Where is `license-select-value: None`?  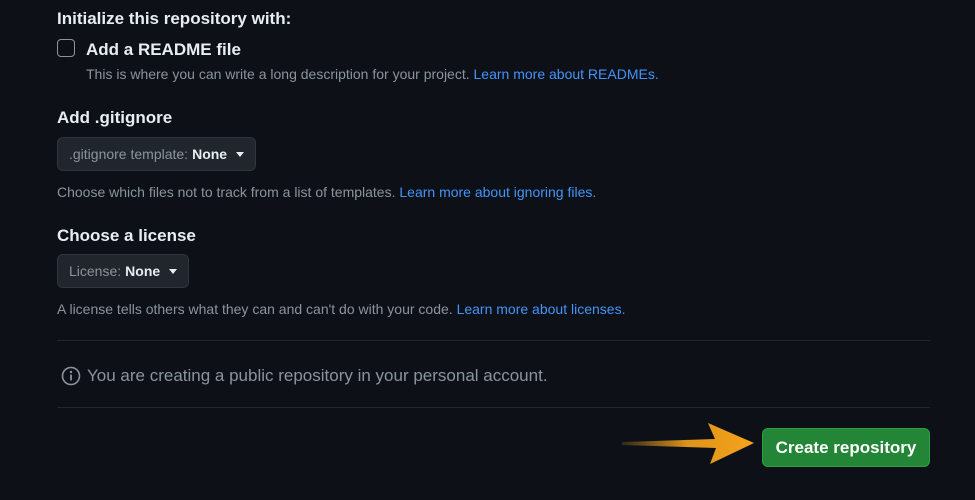 license-select-value: None is located at coordinates (143, 271).